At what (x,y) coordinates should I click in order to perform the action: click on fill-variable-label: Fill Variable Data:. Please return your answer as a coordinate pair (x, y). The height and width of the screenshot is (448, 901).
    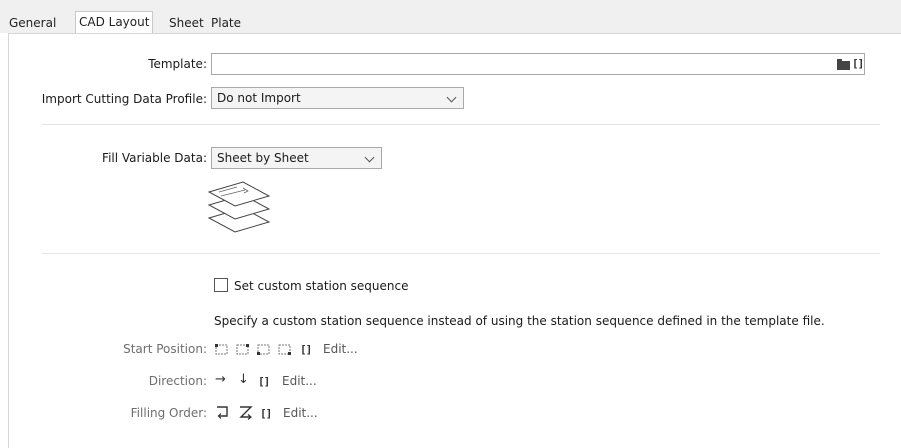
    Looking at the image, I should click on (154, 158).